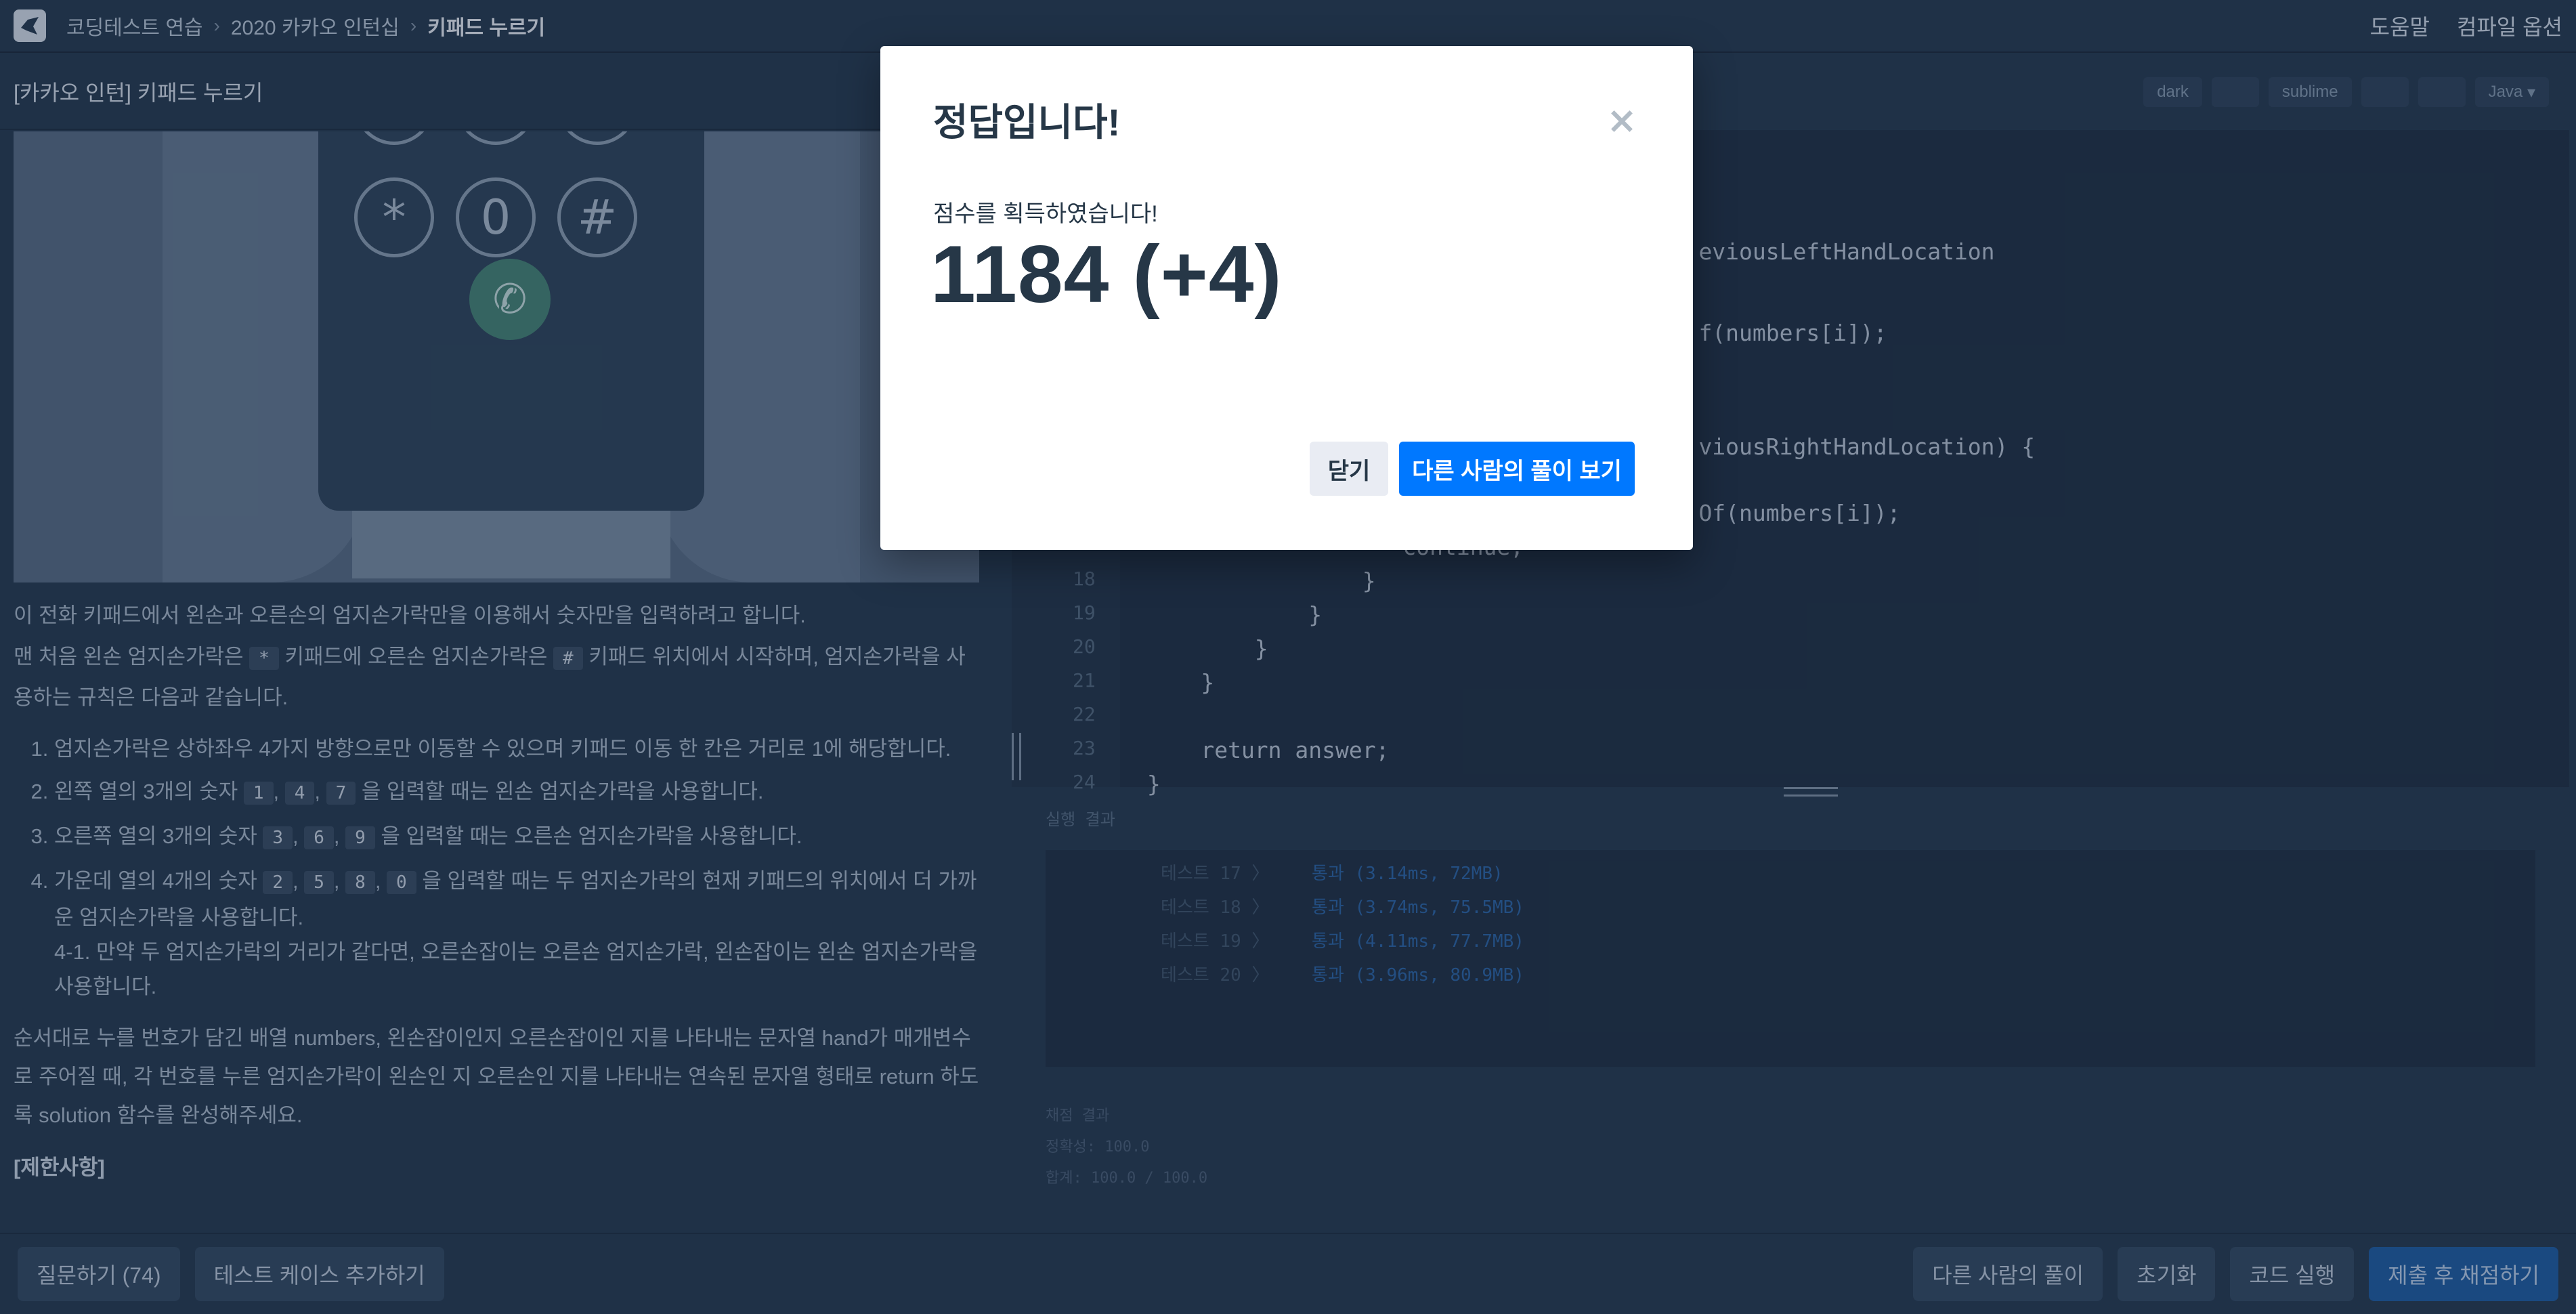 The height and width of the screenshot is (1314, 2576). What do you see at coordinates (1045, 214) in the screenshot?
I see `modal-subtitle: 점수를 획득하였습니다!` at bounding box center [1045, 214].